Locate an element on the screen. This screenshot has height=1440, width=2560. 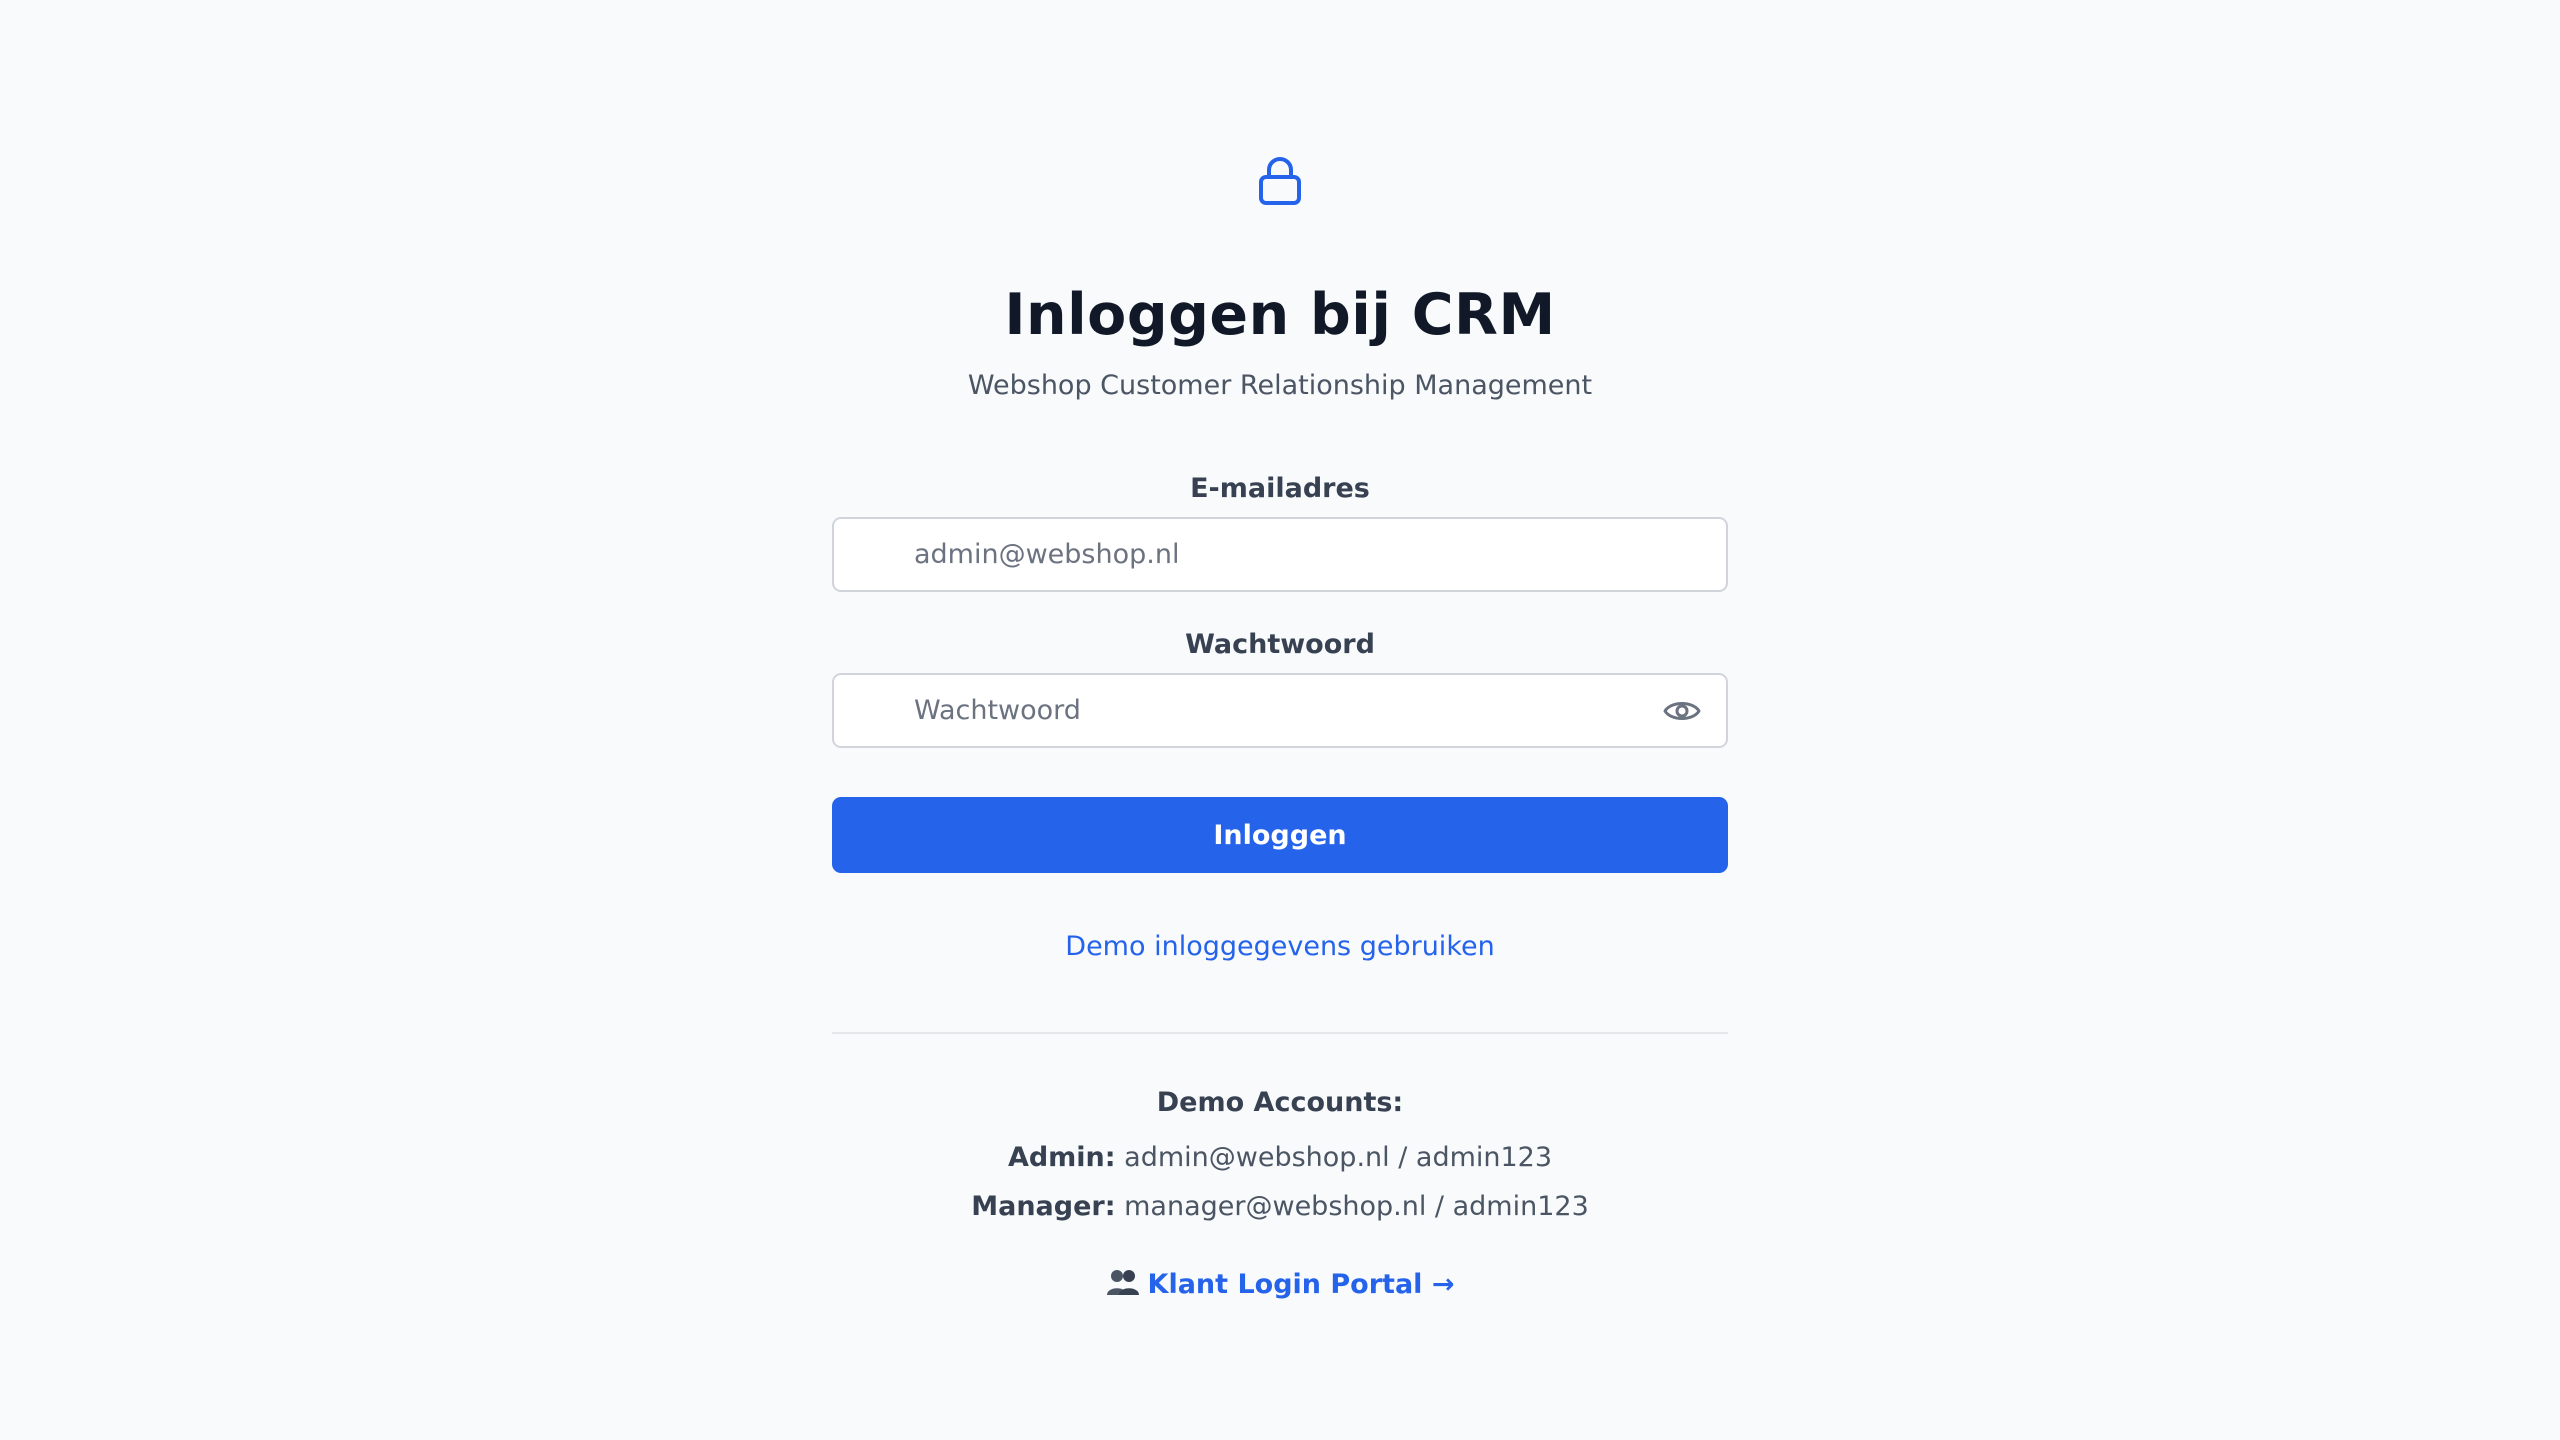
password-field-box is located at coordinates (1280, 710).